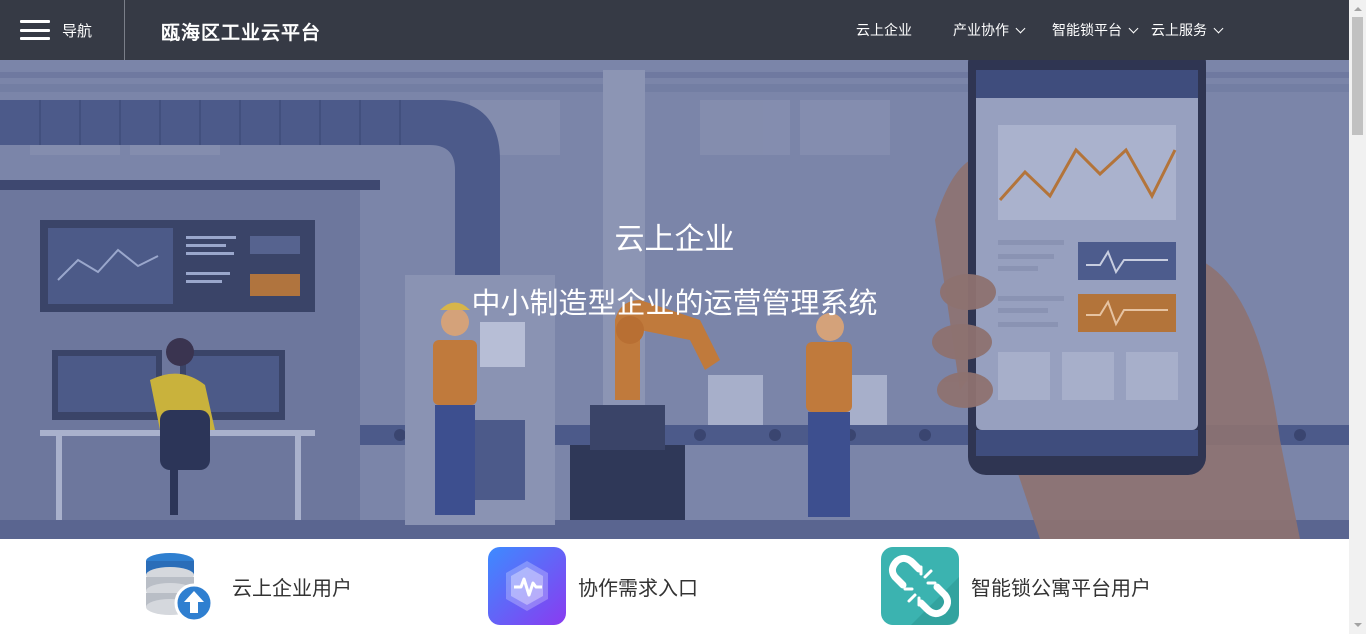 Image resolution: width=1366 pixels, height=634 pixels. I want to click on card-label: 协作需求入口, so click(638, 587).